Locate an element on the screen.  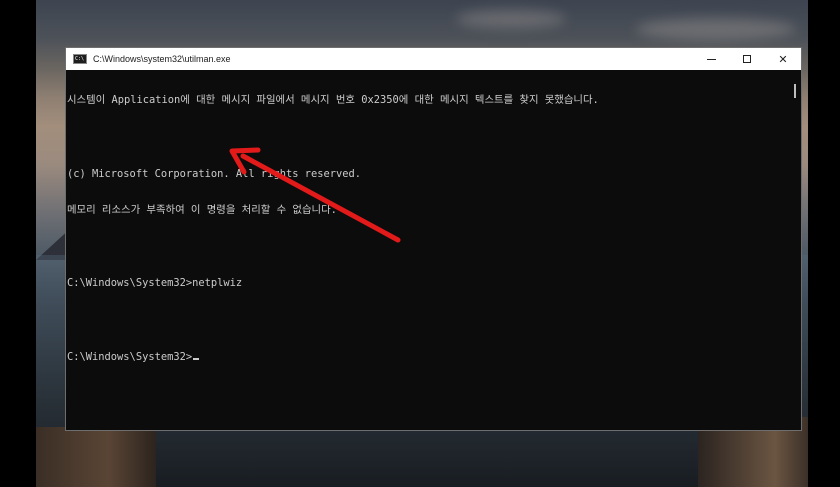
close-button: ✕ is located at coordinates (783, 59).